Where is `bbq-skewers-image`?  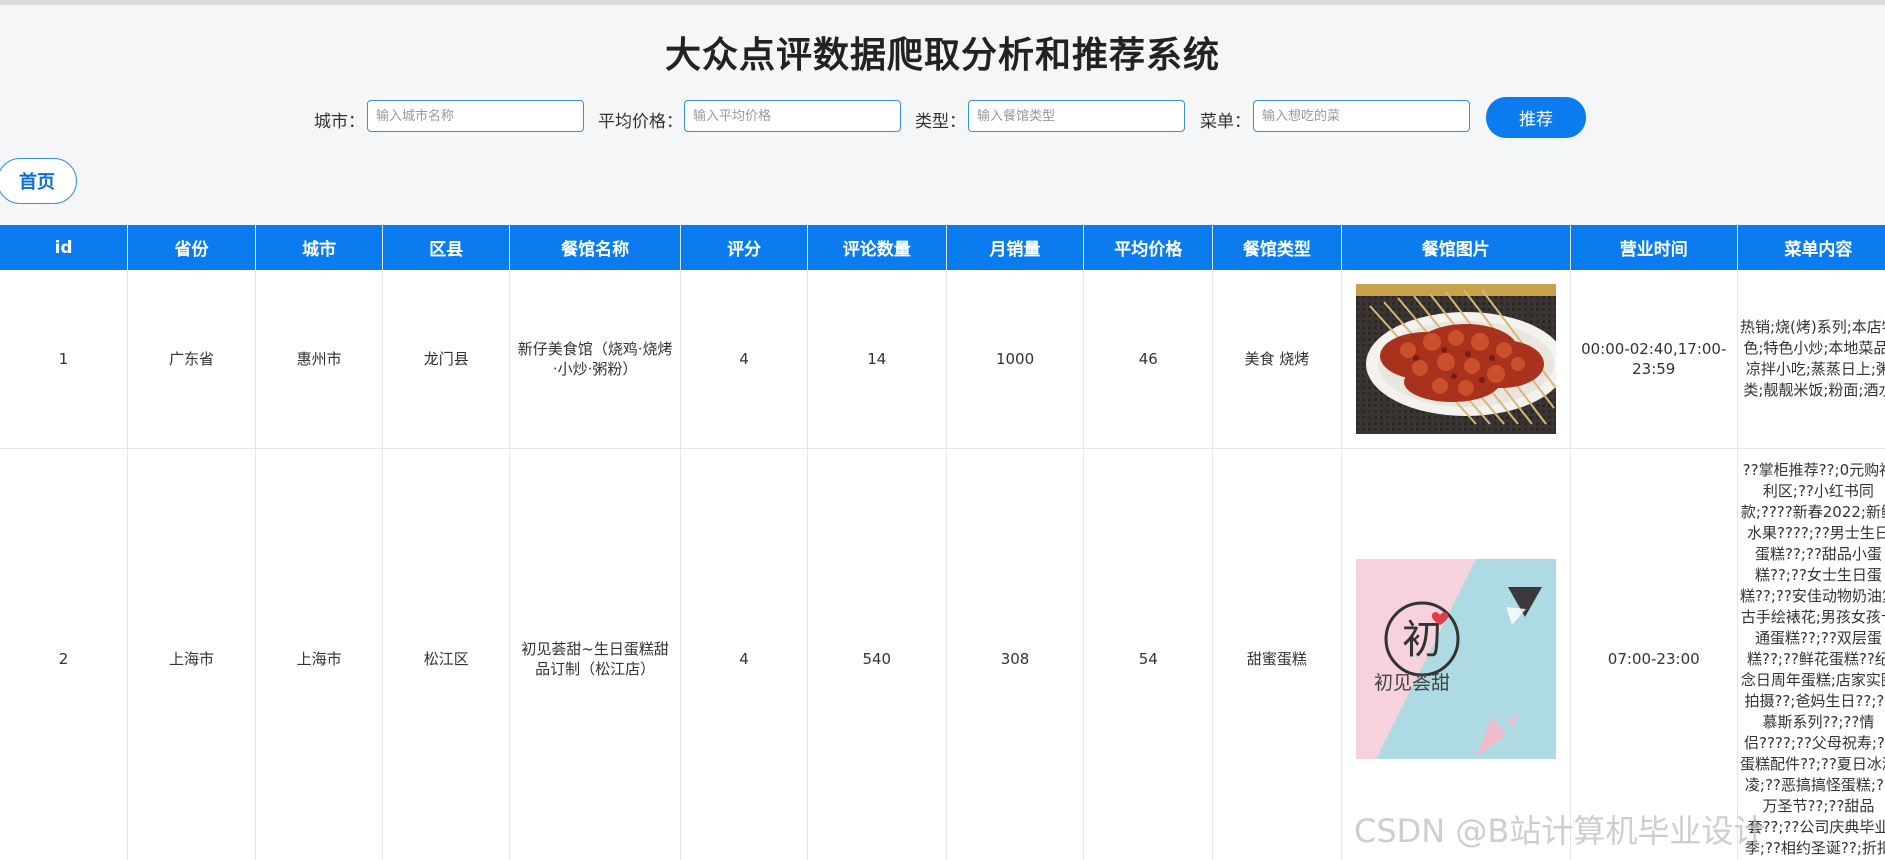 bbq-skewers-image is located at coordinates (1455, 359).